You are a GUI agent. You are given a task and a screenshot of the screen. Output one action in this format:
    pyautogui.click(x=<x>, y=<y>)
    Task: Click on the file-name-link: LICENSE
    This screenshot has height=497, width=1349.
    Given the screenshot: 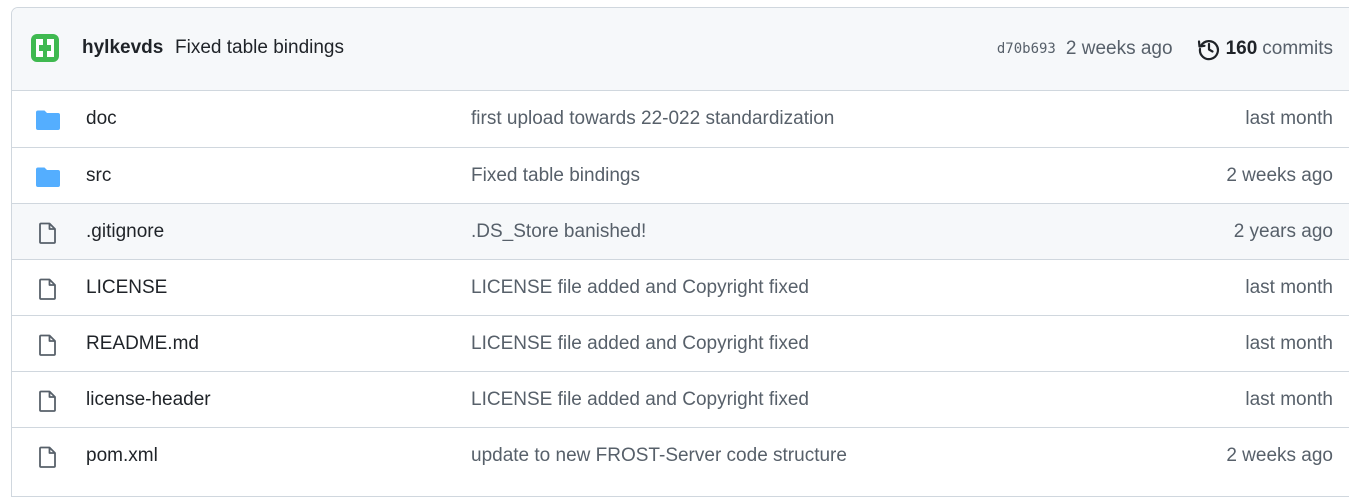 What is the action you would take?
    pyautogui.click(x=126, y=288)
    